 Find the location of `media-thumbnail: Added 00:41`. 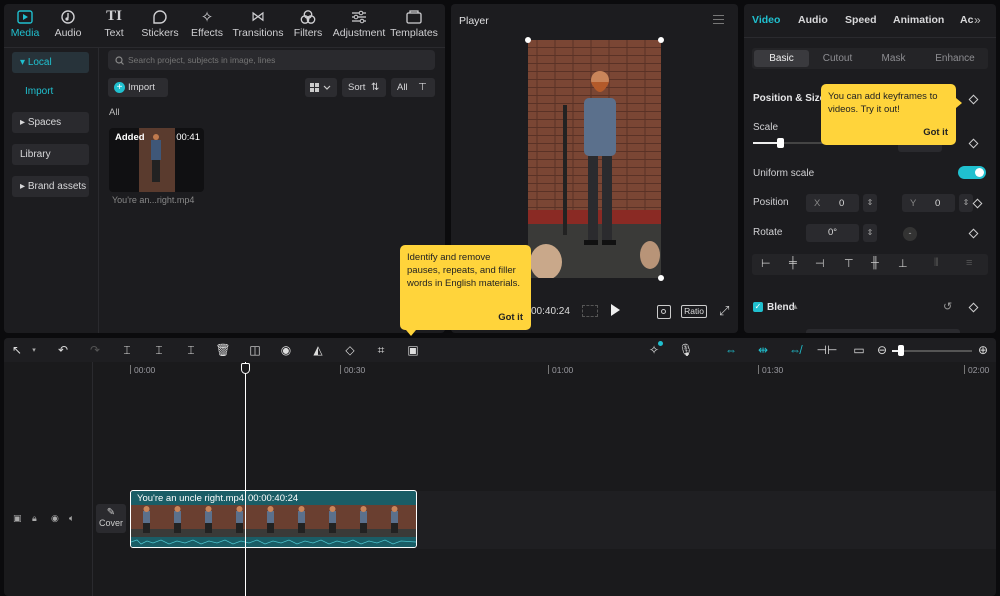

media-thumbnail: Added 00:41 is located at coordinates (156, 160).